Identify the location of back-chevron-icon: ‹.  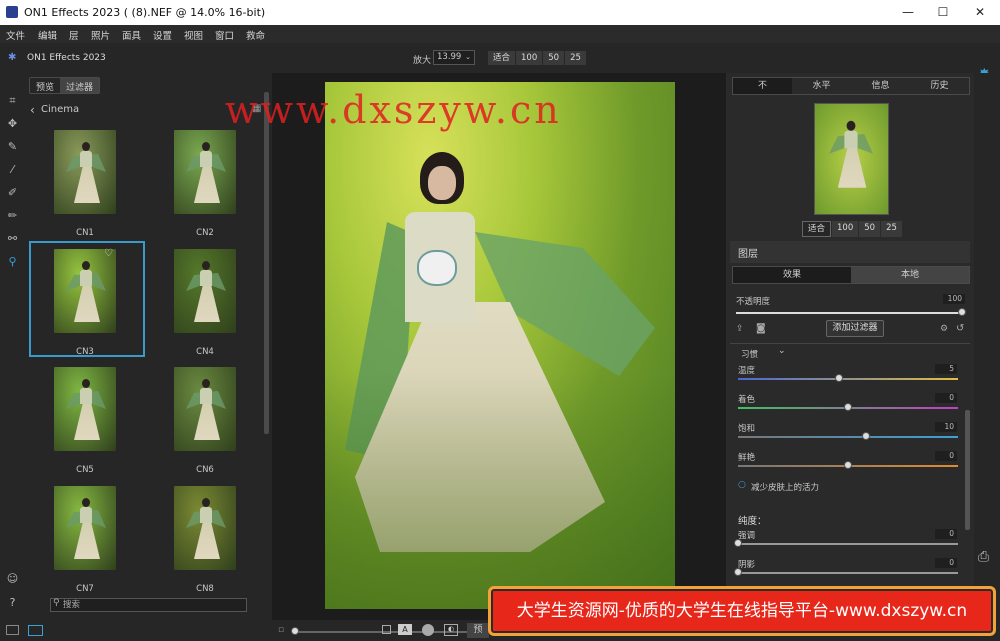
(32, 110).